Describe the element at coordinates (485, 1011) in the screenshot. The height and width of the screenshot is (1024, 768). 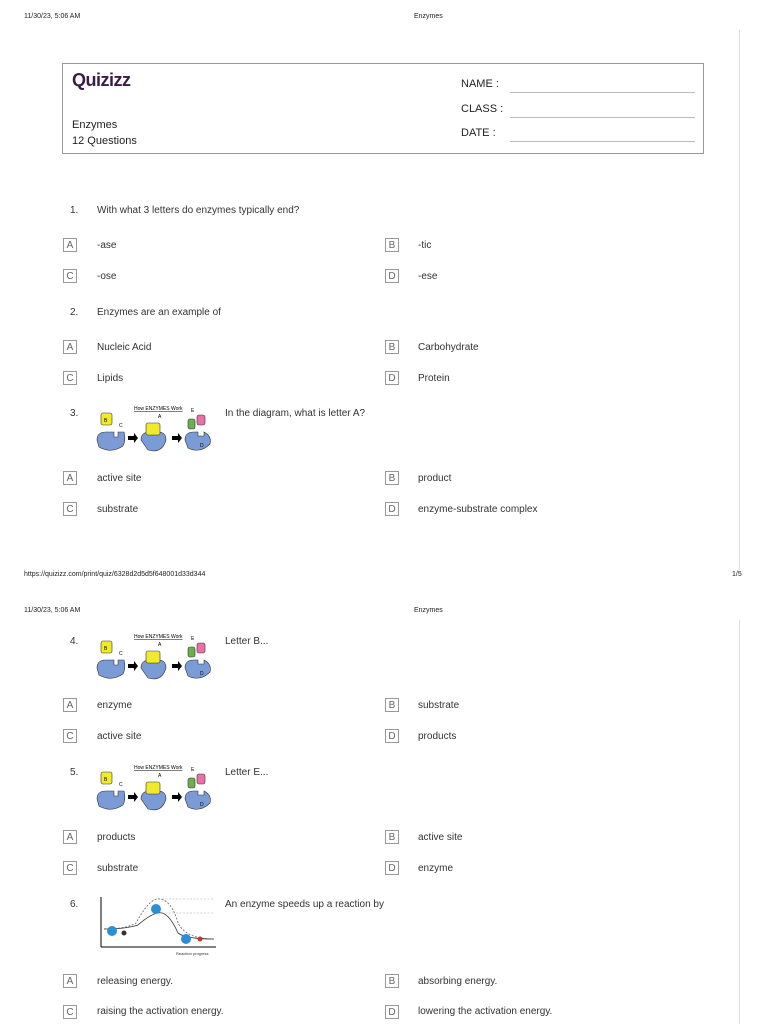
I see `option-text: lowering the activation energy.` at that location.